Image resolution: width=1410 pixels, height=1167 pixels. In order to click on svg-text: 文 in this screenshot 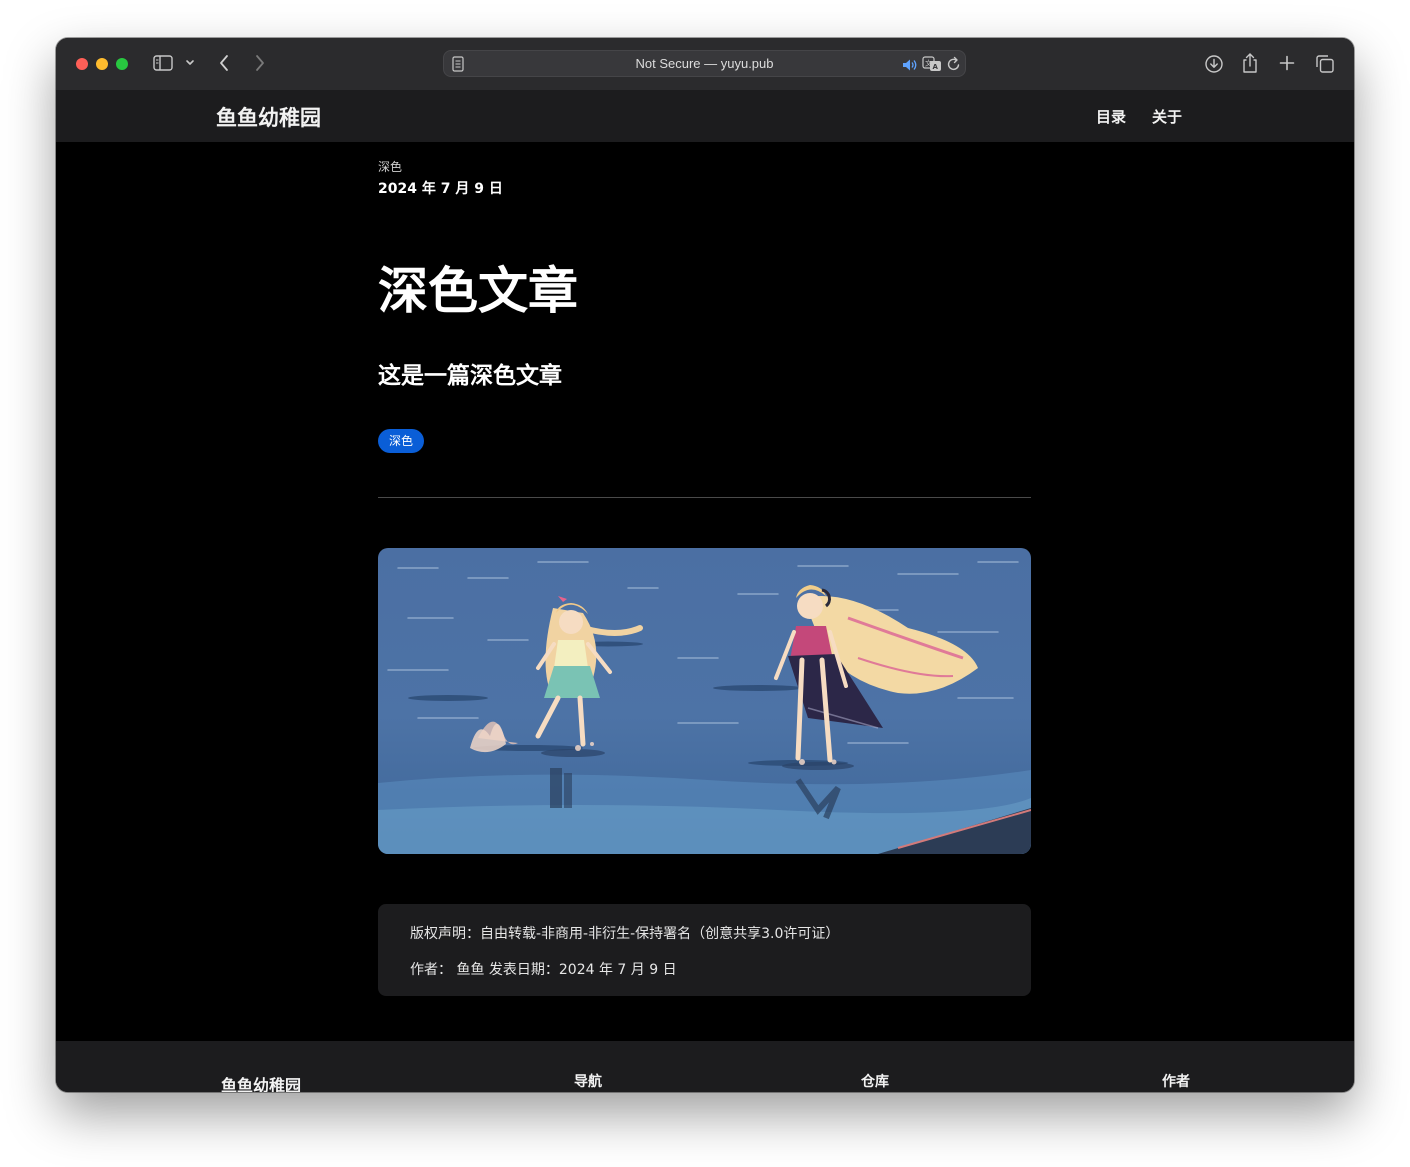, I will do `click(928, 63)`.